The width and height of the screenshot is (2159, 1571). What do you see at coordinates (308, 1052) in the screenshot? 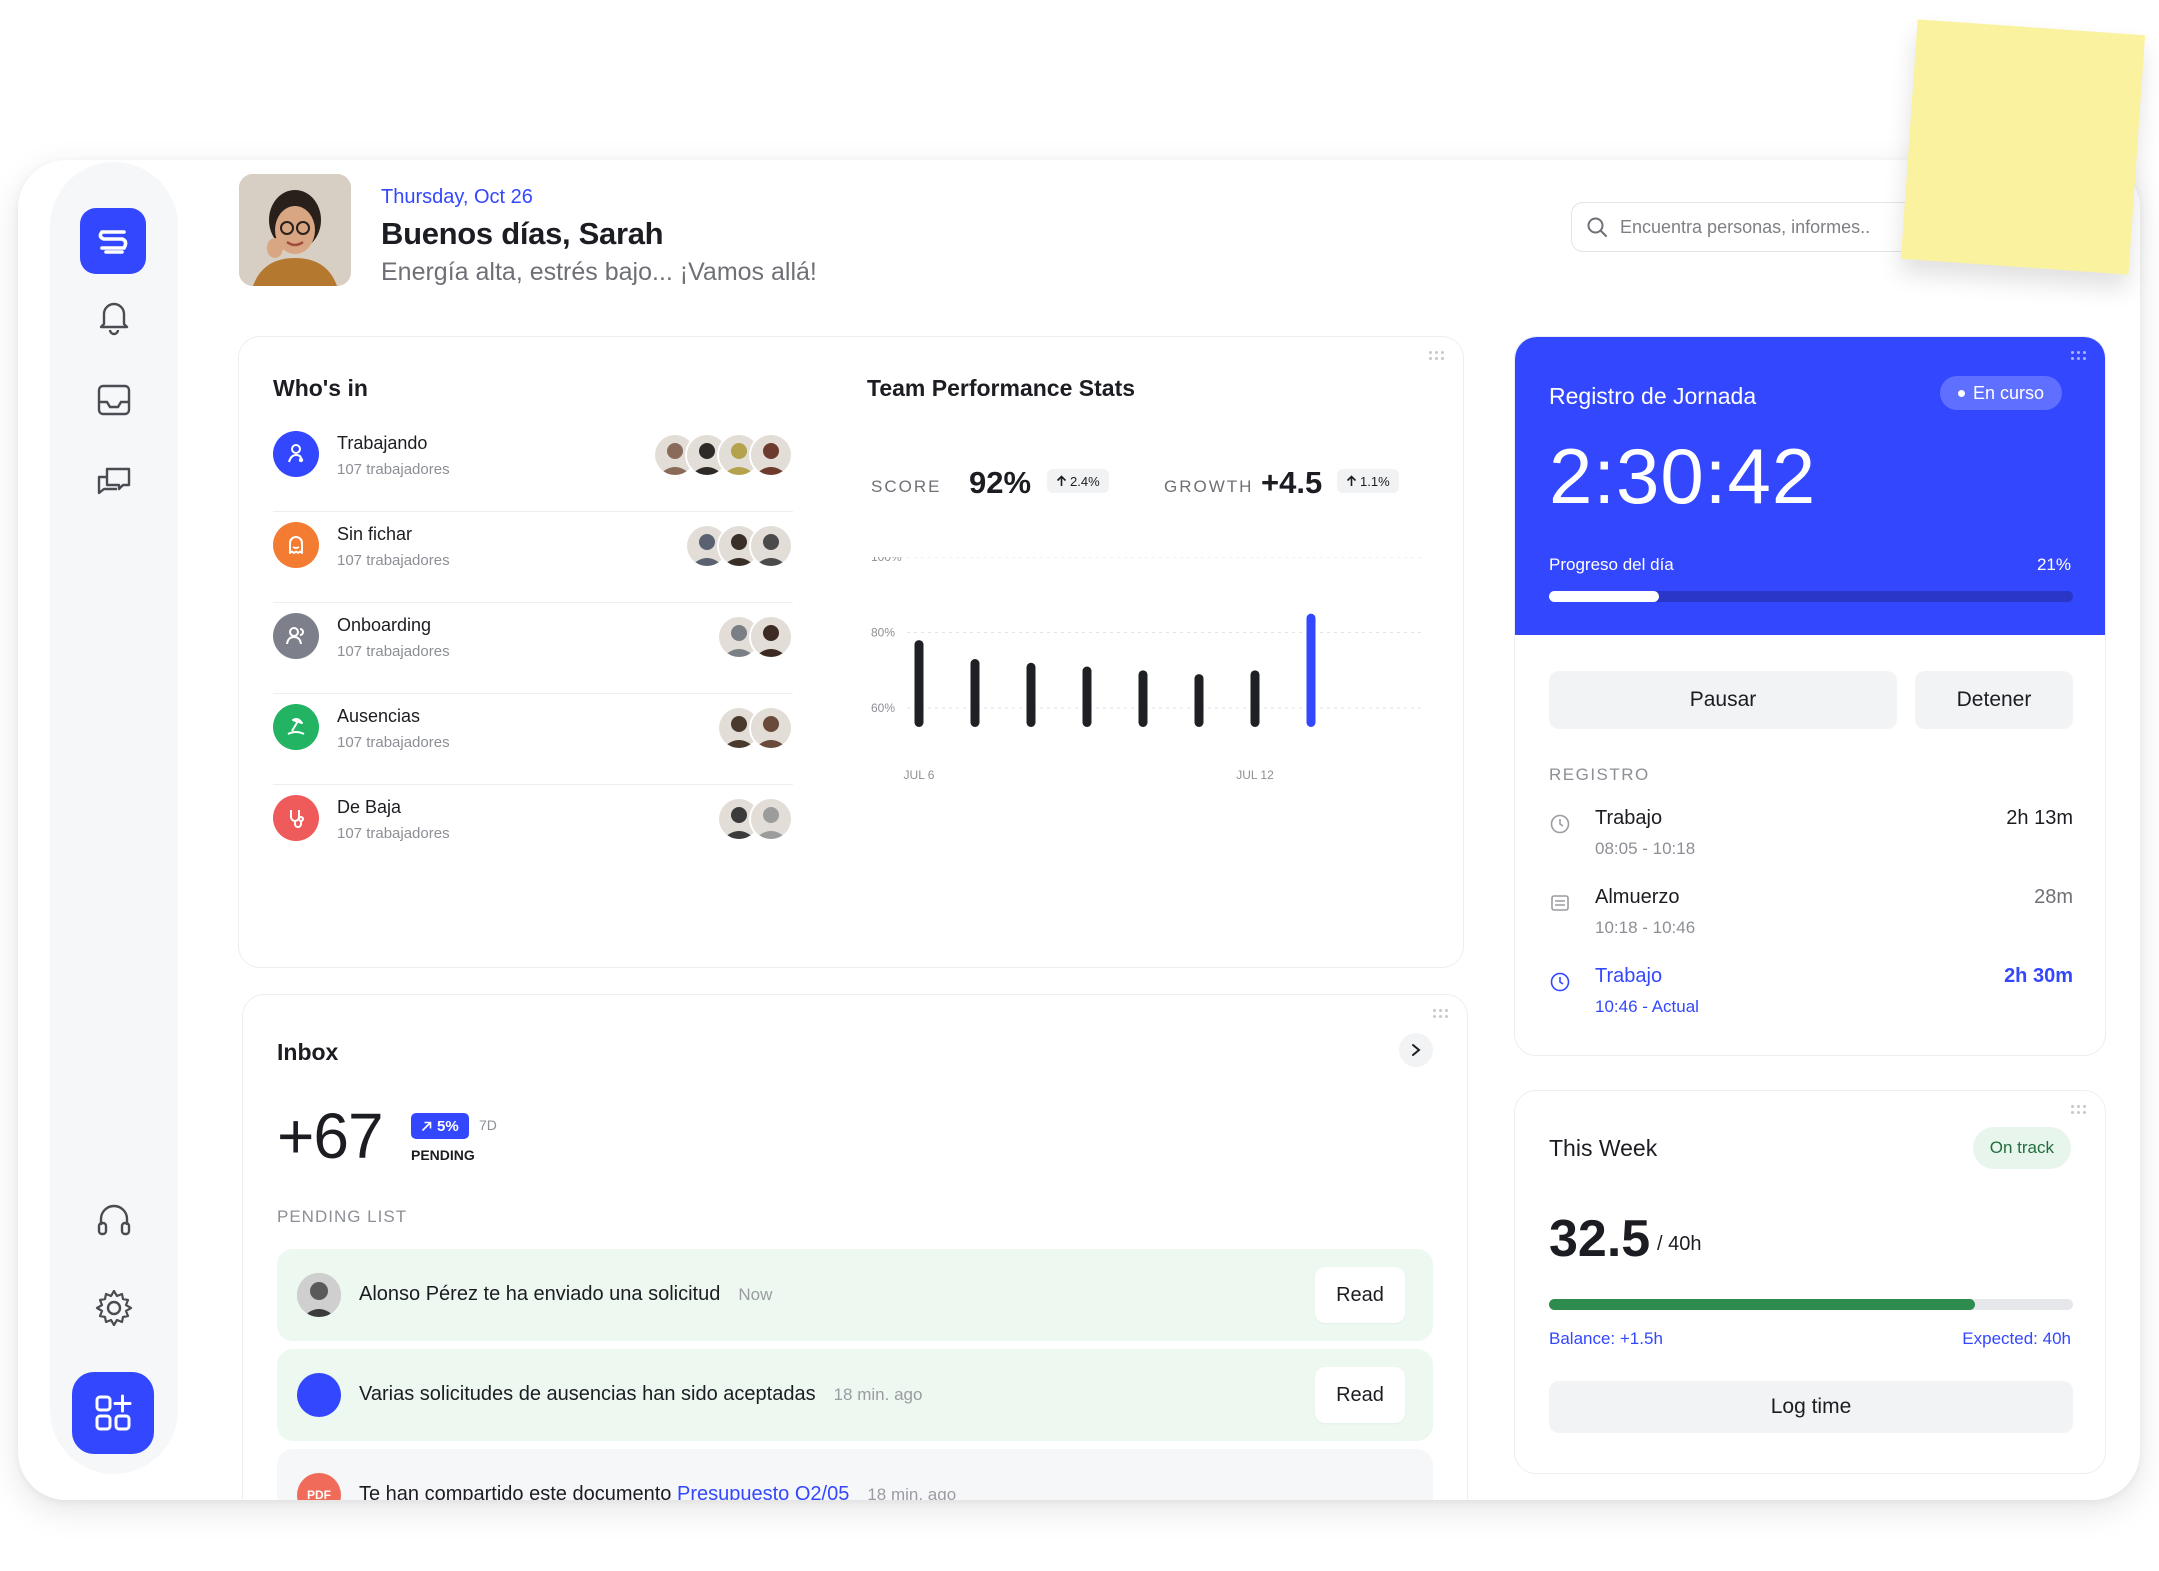
I see `inbox-title: Inbox` at bounding box center [308, 1052].